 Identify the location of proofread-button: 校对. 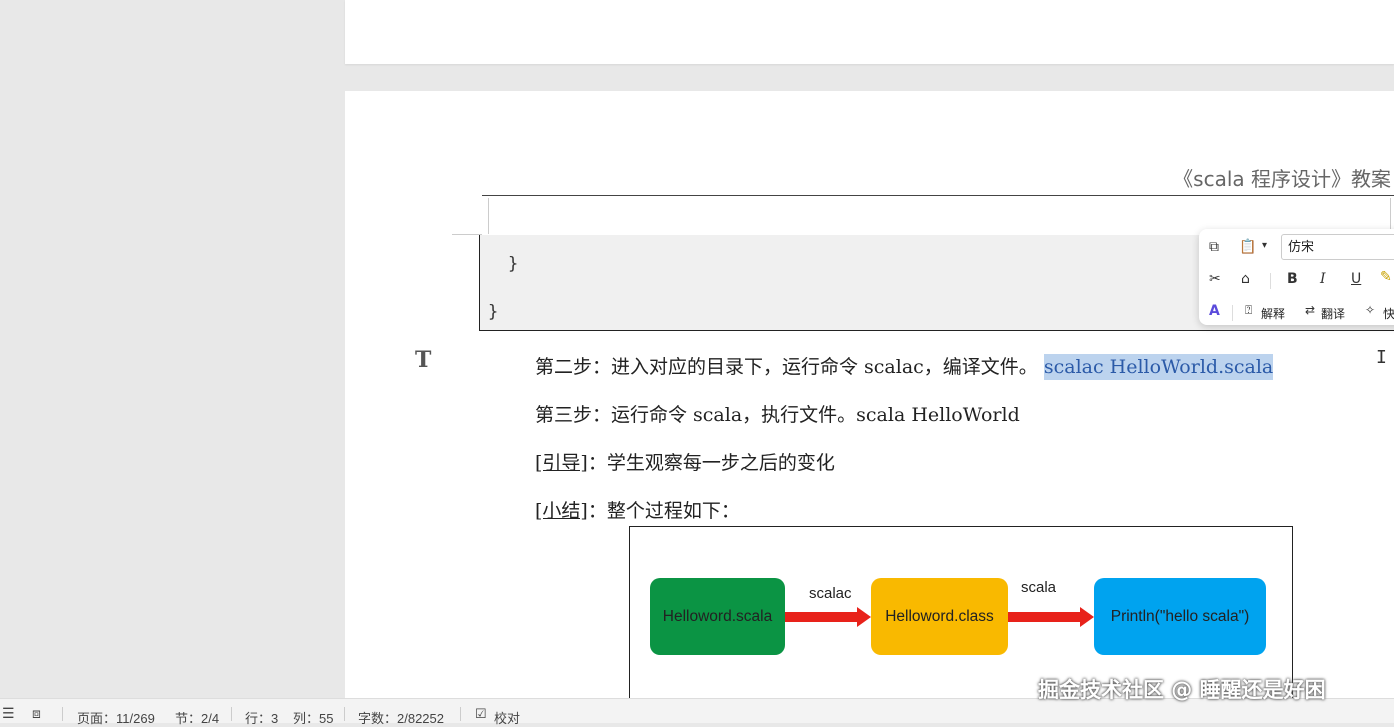
(507, 717).